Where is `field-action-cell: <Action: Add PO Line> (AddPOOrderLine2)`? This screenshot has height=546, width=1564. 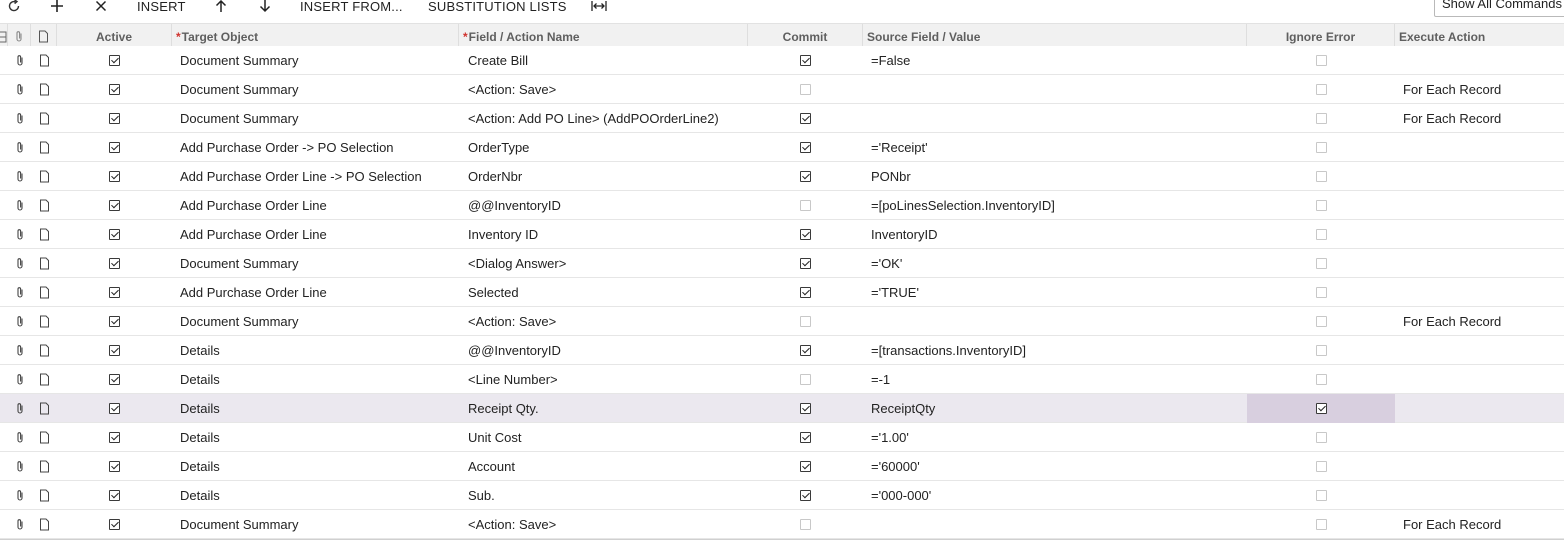 field-action-cell: <Action: Add PO Line> (AddPOOrderLine2) is located at coordinates (608, 118).